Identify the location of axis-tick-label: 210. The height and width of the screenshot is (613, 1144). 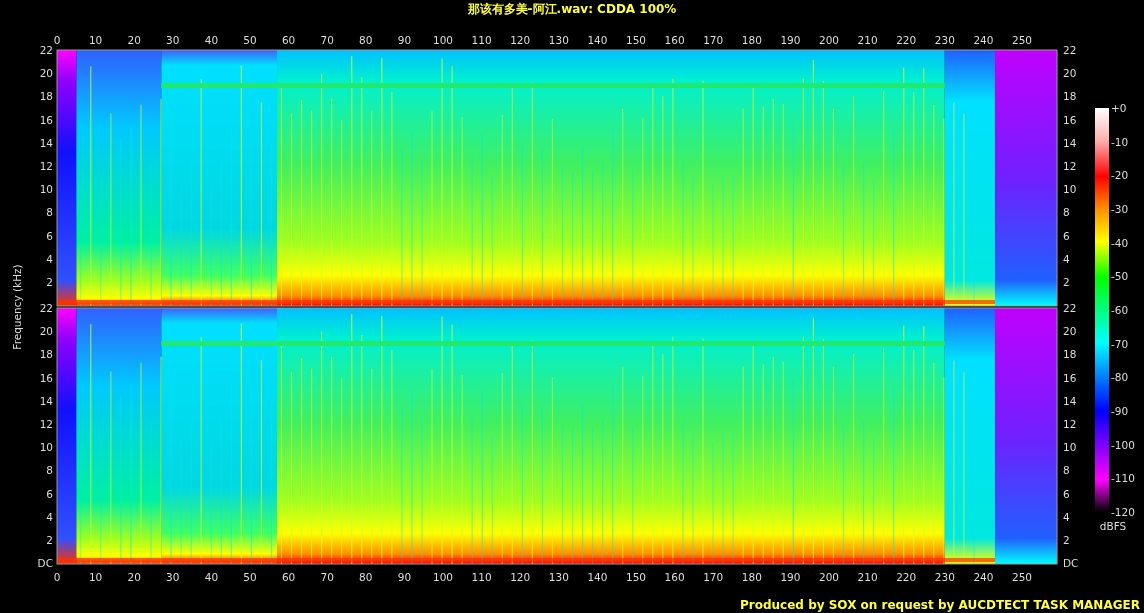
(867, 577).